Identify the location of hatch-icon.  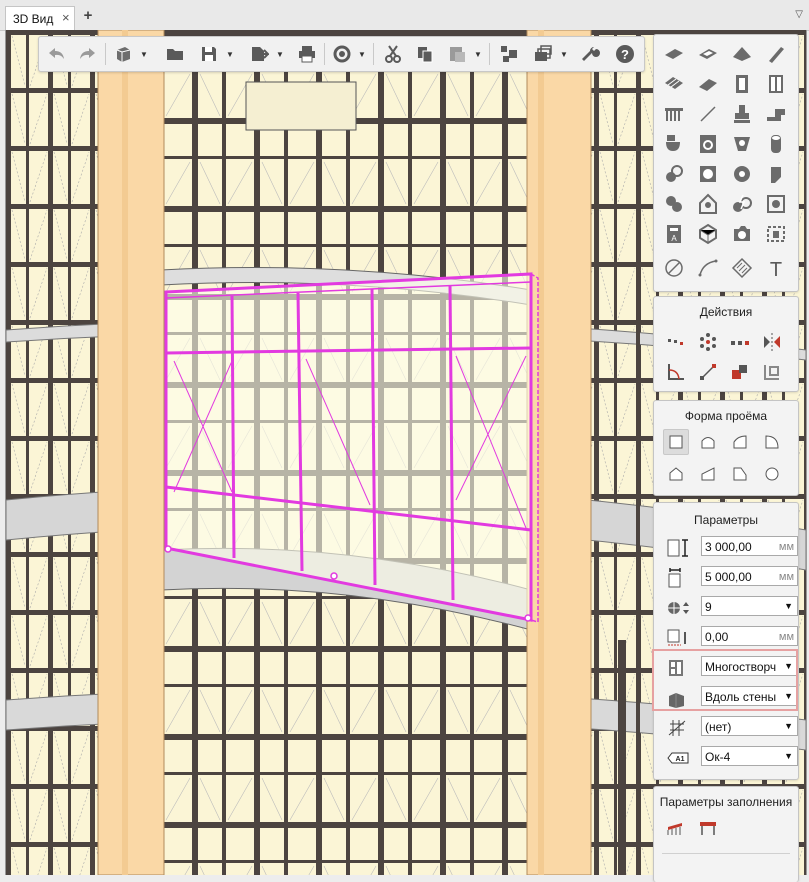
(742, 268).